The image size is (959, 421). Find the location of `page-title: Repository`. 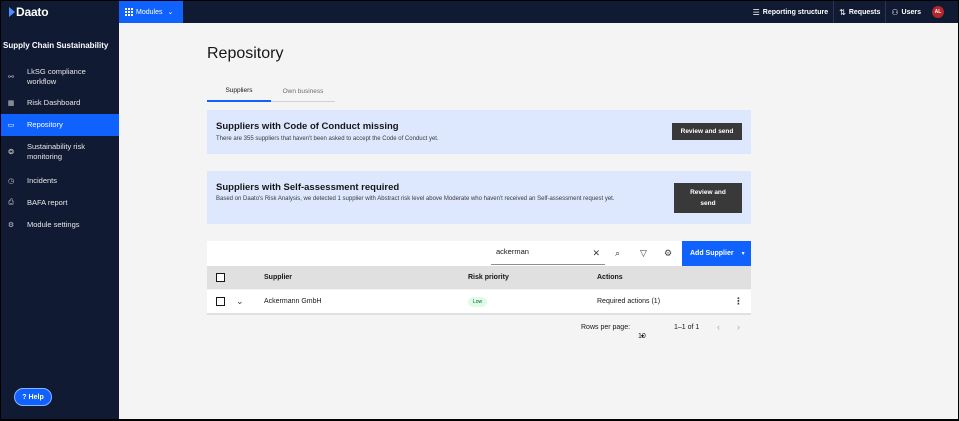

page-title: Repository is located at coordinates (245, 53).